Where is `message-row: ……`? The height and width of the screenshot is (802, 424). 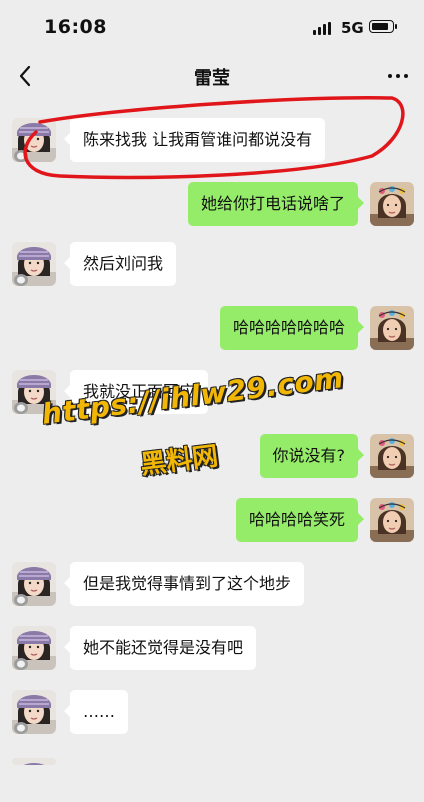 message-row: …… is located at coordinates (212, 712).